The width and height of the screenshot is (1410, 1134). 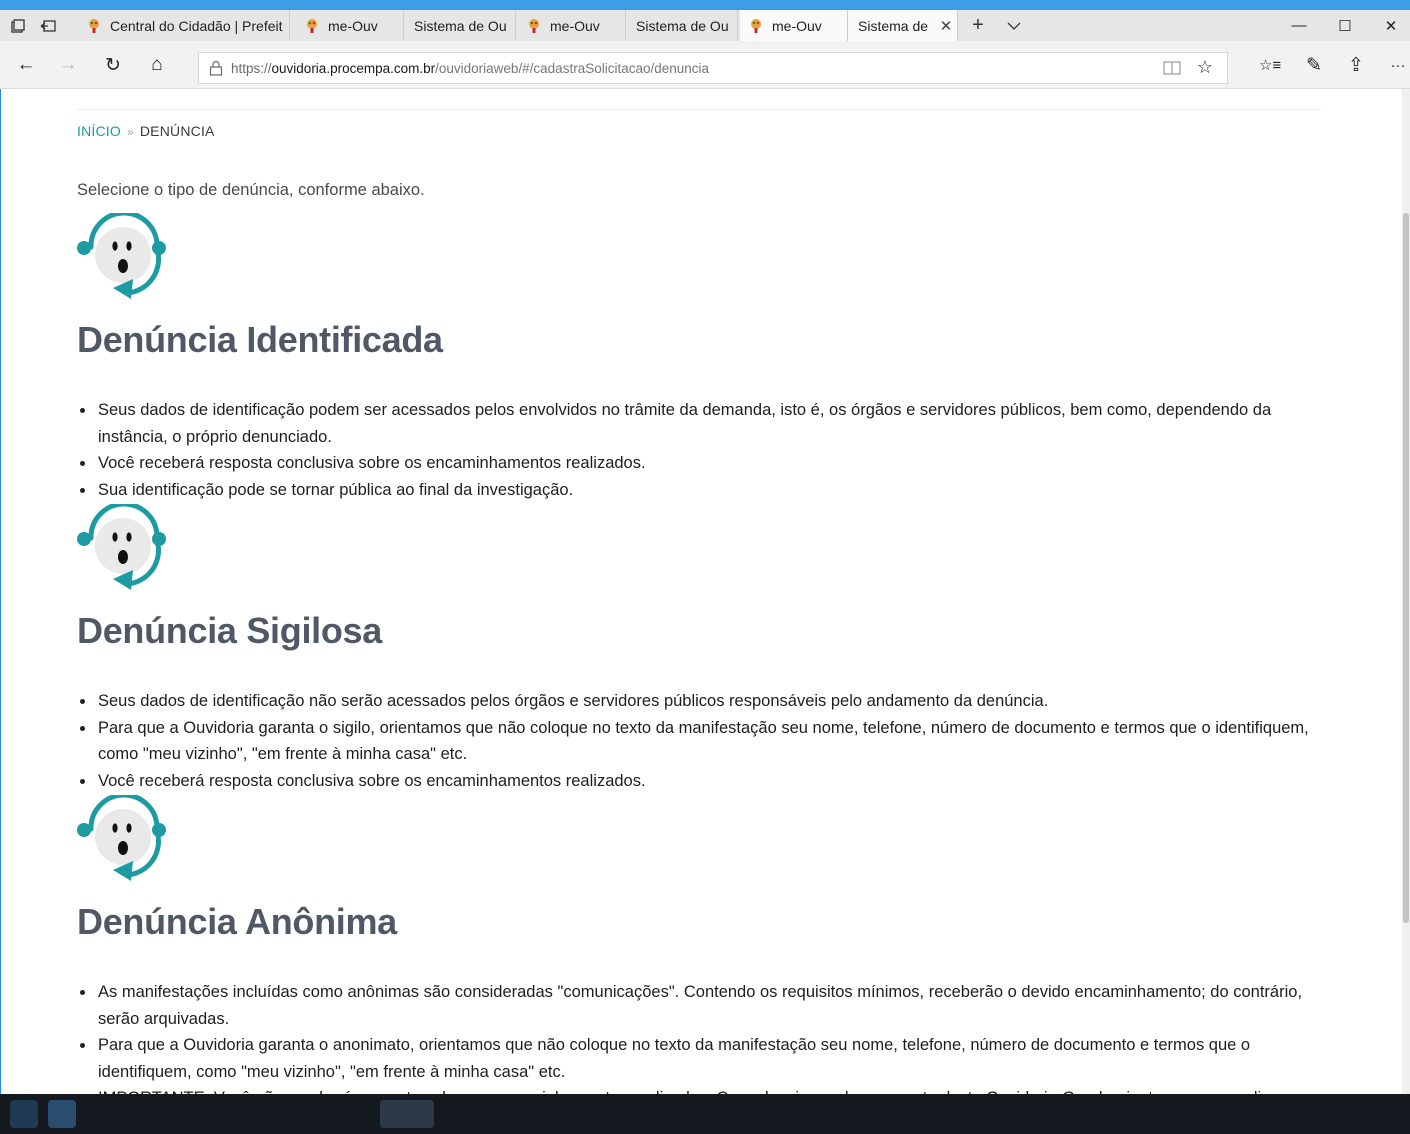 I want to click on section-title: Denúncia Identificada, so click(x=702, y=340).